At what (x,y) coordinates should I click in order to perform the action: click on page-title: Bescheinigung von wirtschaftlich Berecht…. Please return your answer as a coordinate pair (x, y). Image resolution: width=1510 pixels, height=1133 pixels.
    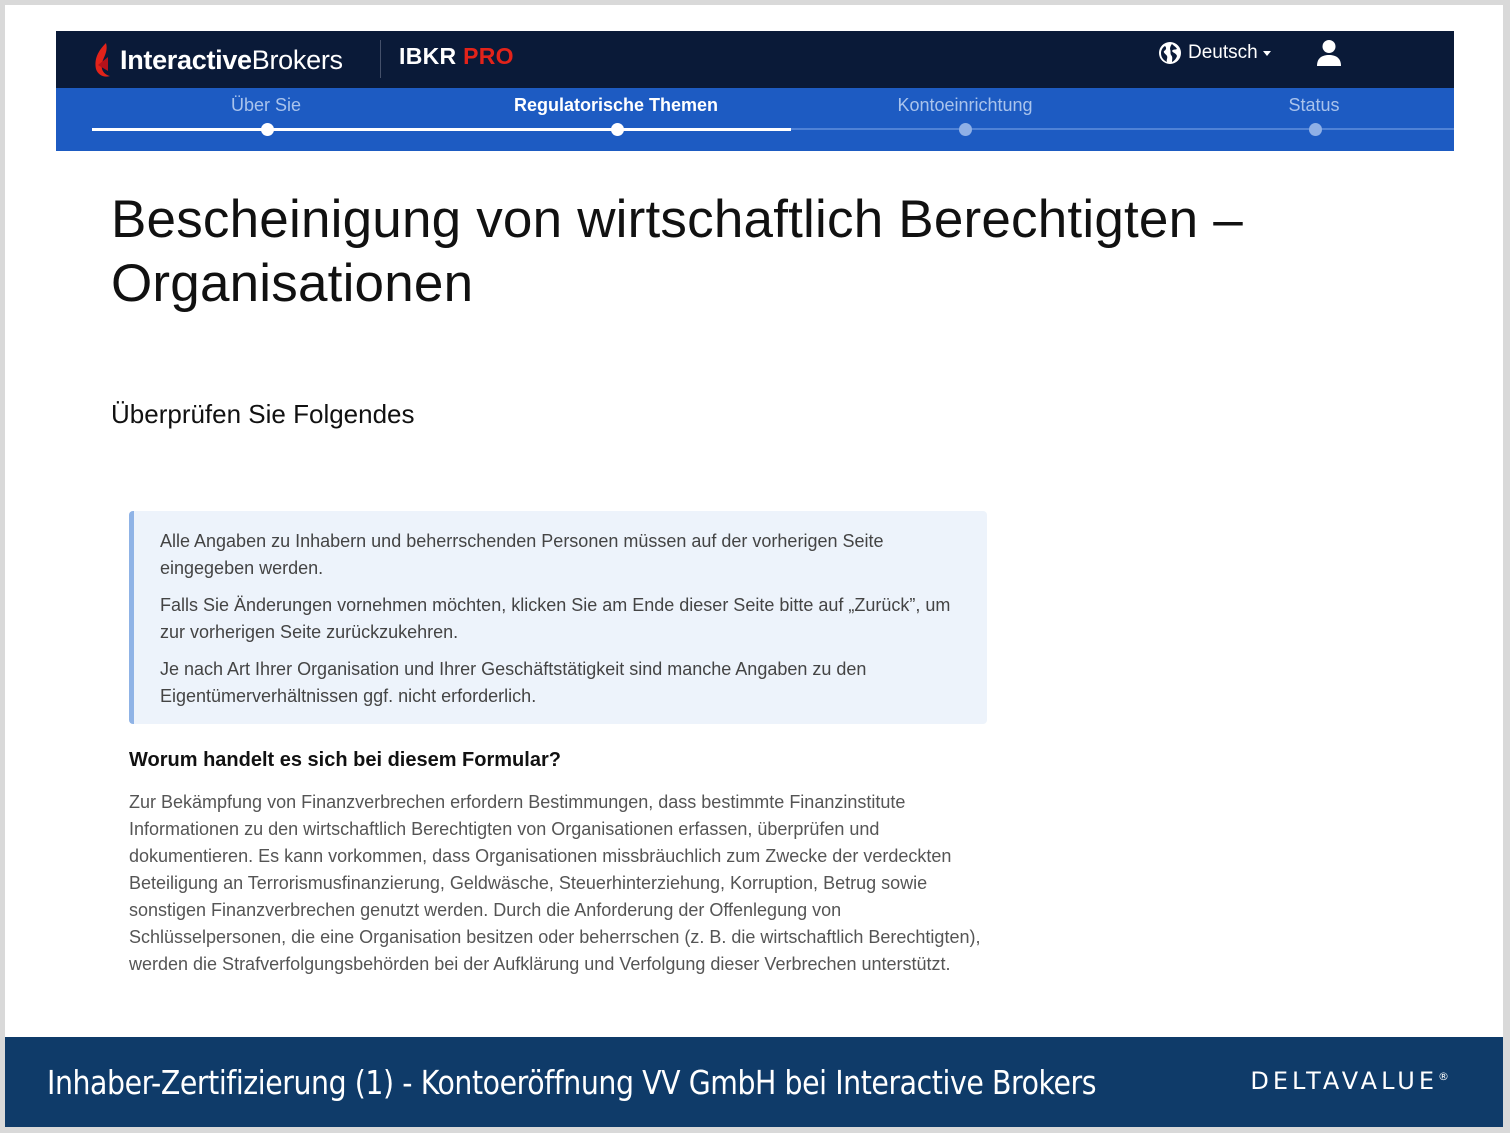
    Looking at the image, I should click on (677, 251).